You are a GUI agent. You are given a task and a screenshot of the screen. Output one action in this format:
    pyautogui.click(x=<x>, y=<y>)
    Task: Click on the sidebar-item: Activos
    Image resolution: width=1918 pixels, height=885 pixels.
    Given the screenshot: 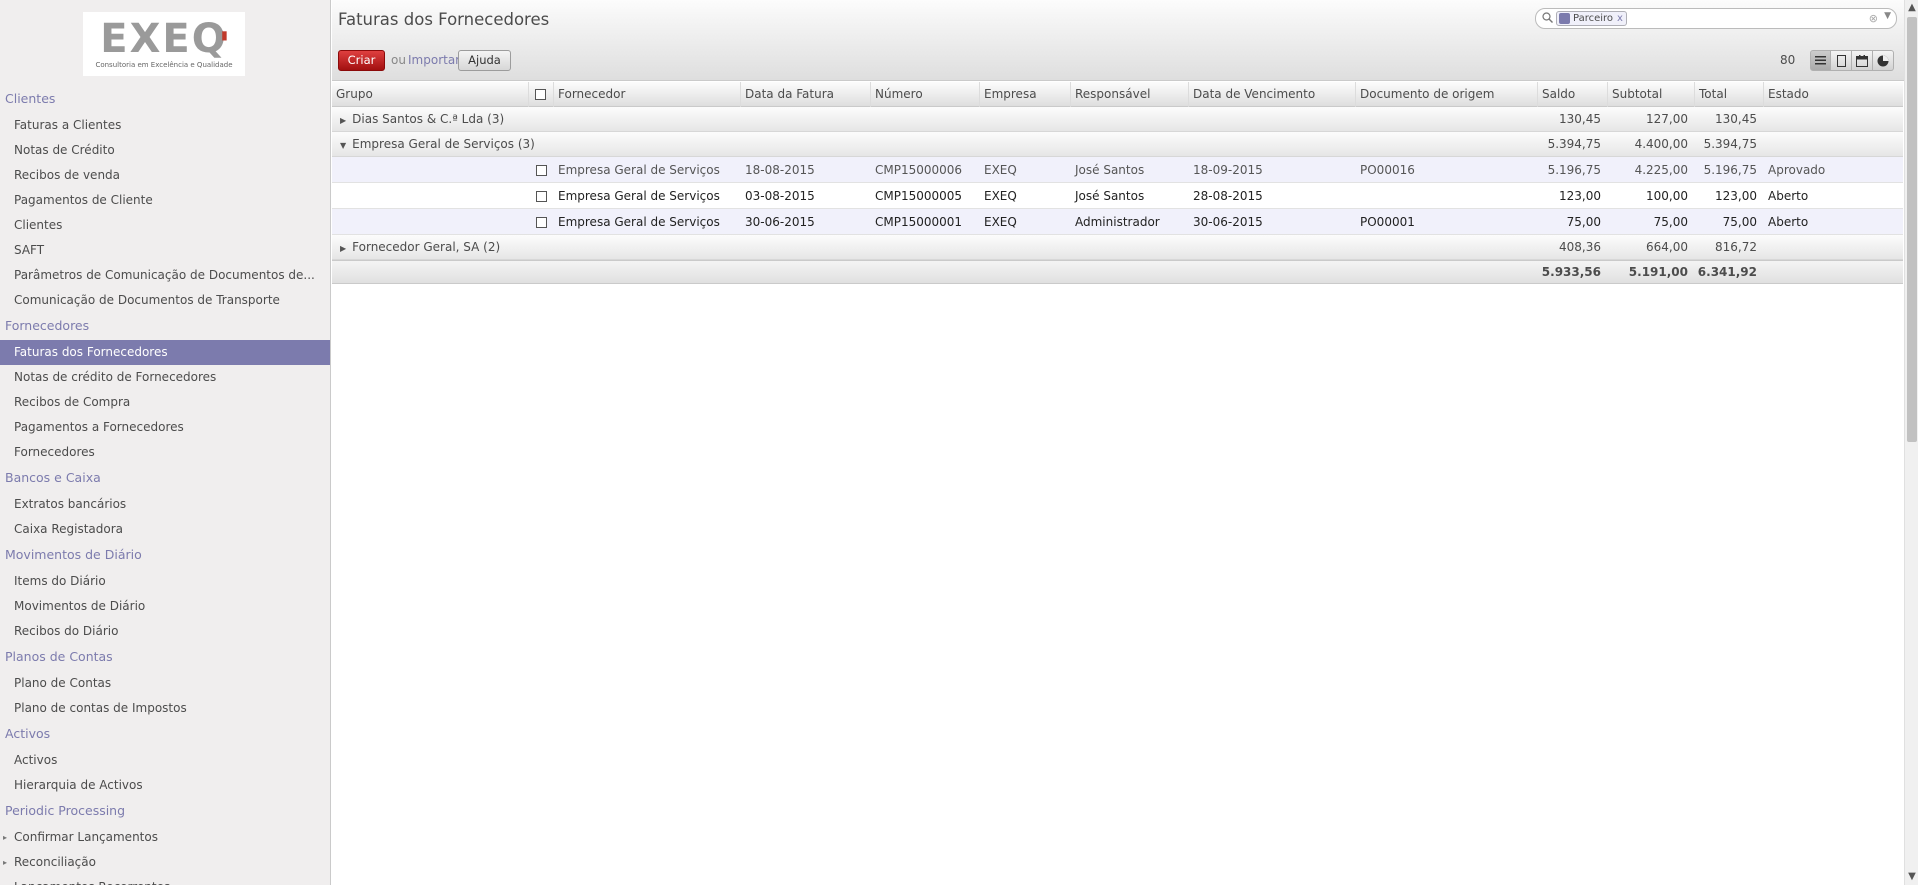 What is the action you would take?
    pyautogui.click(x=165, y=760)
    